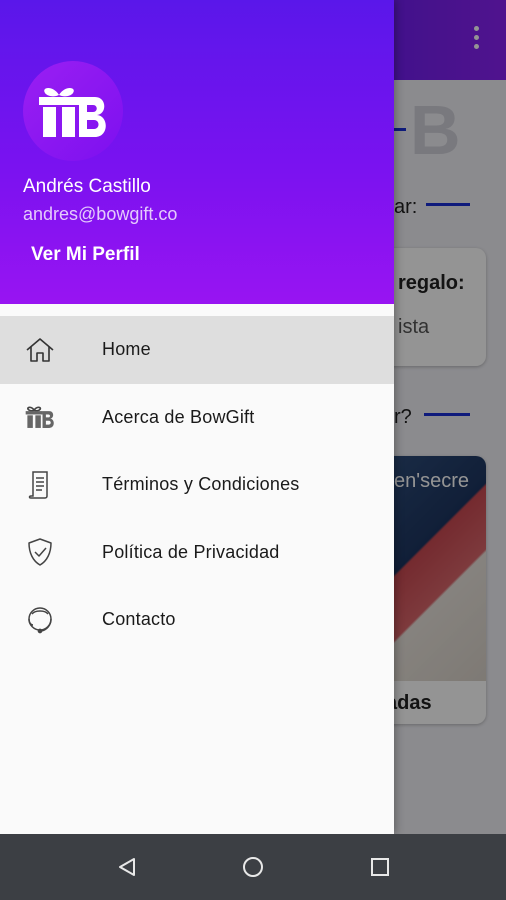  I want to click on menu-item-terms: Términos y Condiciones, so click(197, 485).